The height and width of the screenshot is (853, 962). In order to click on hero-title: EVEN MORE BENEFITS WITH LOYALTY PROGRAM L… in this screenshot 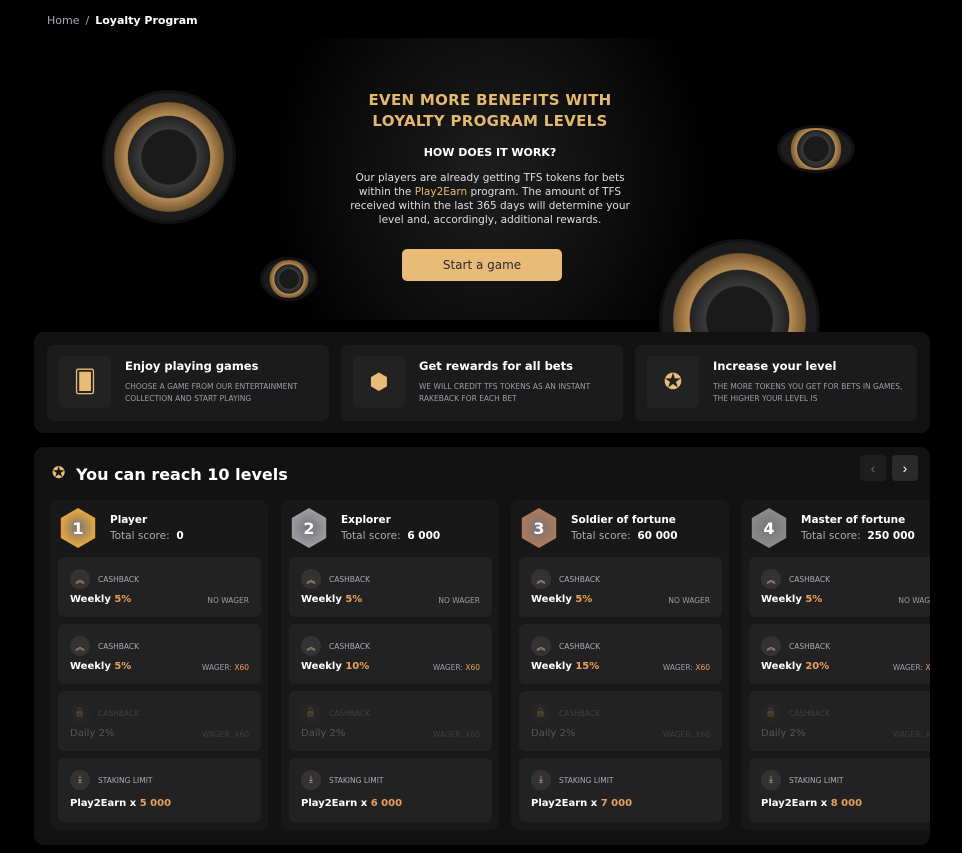, I will do `click(490, 111)`.